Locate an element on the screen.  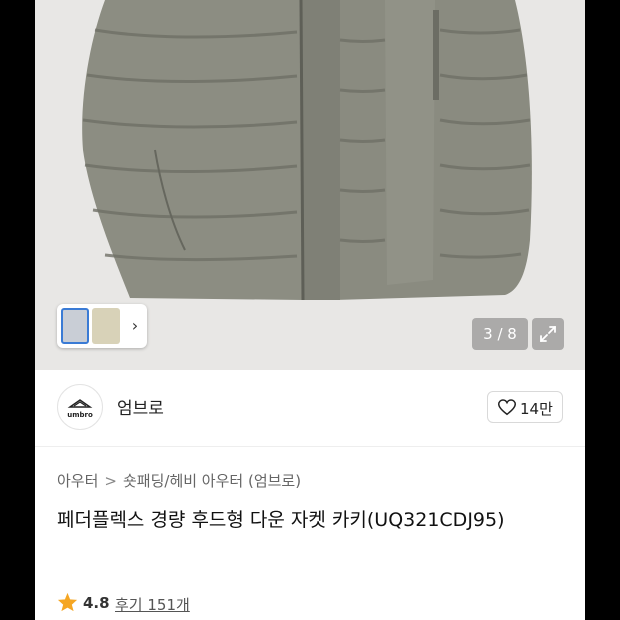
like-button: 14만 is located at coordinates (525, 407).